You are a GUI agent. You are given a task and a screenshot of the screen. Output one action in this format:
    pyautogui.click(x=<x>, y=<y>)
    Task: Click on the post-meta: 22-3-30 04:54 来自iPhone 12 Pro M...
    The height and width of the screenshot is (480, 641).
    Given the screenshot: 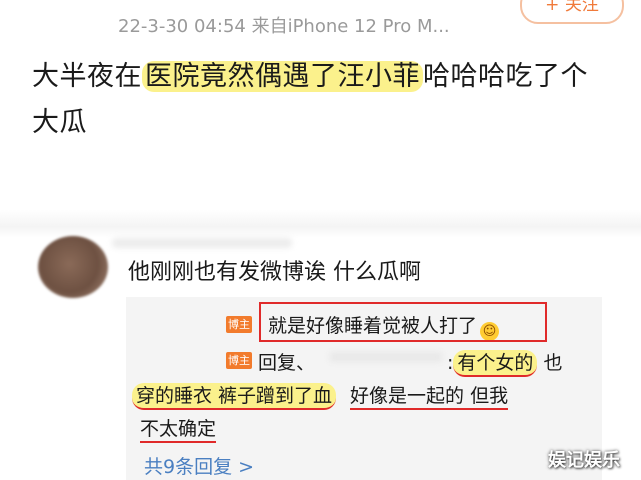 What is the action you would take?
    pyautogui.click(x=284, y=26)
    